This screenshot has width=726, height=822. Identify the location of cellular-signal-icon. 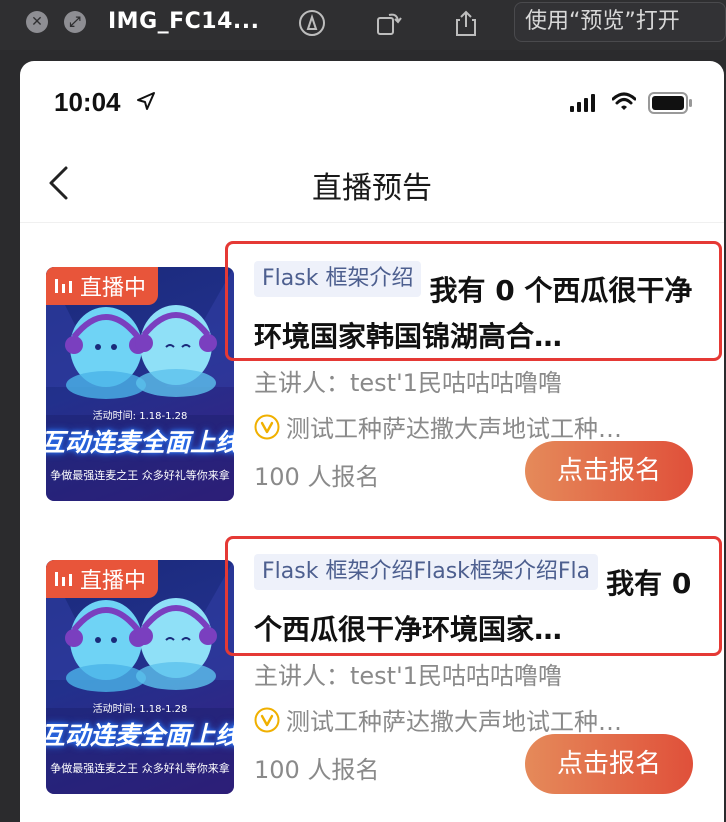
(582, 103).